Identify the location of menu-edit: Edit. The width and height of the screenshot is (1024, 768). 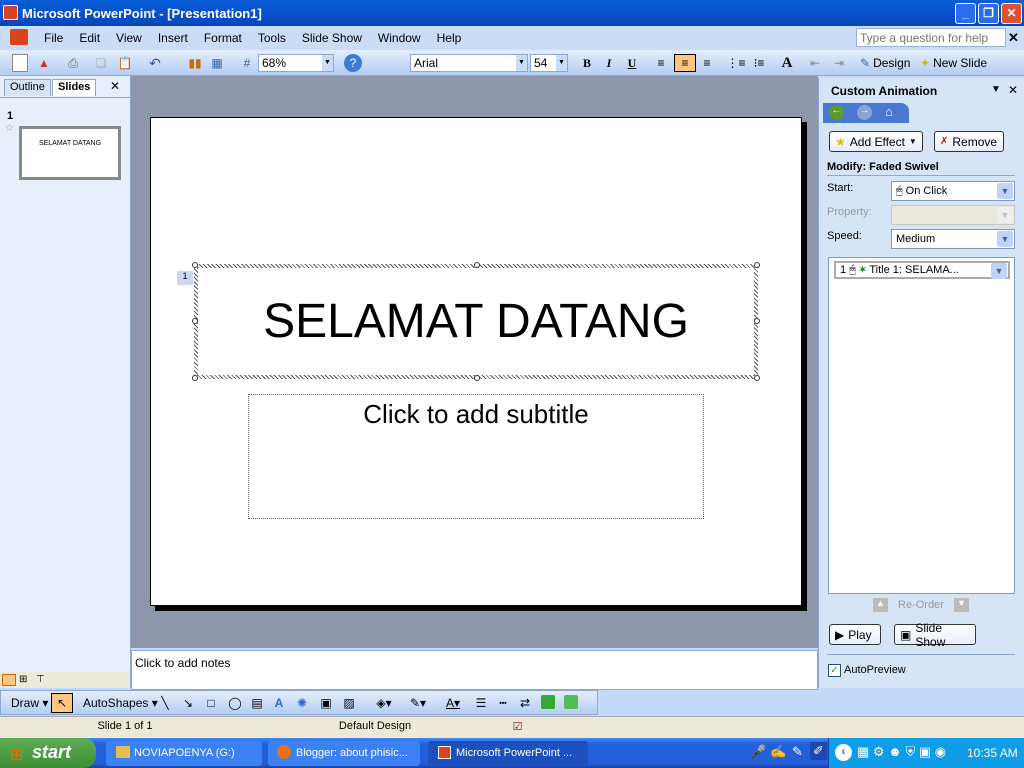
(89, 38).